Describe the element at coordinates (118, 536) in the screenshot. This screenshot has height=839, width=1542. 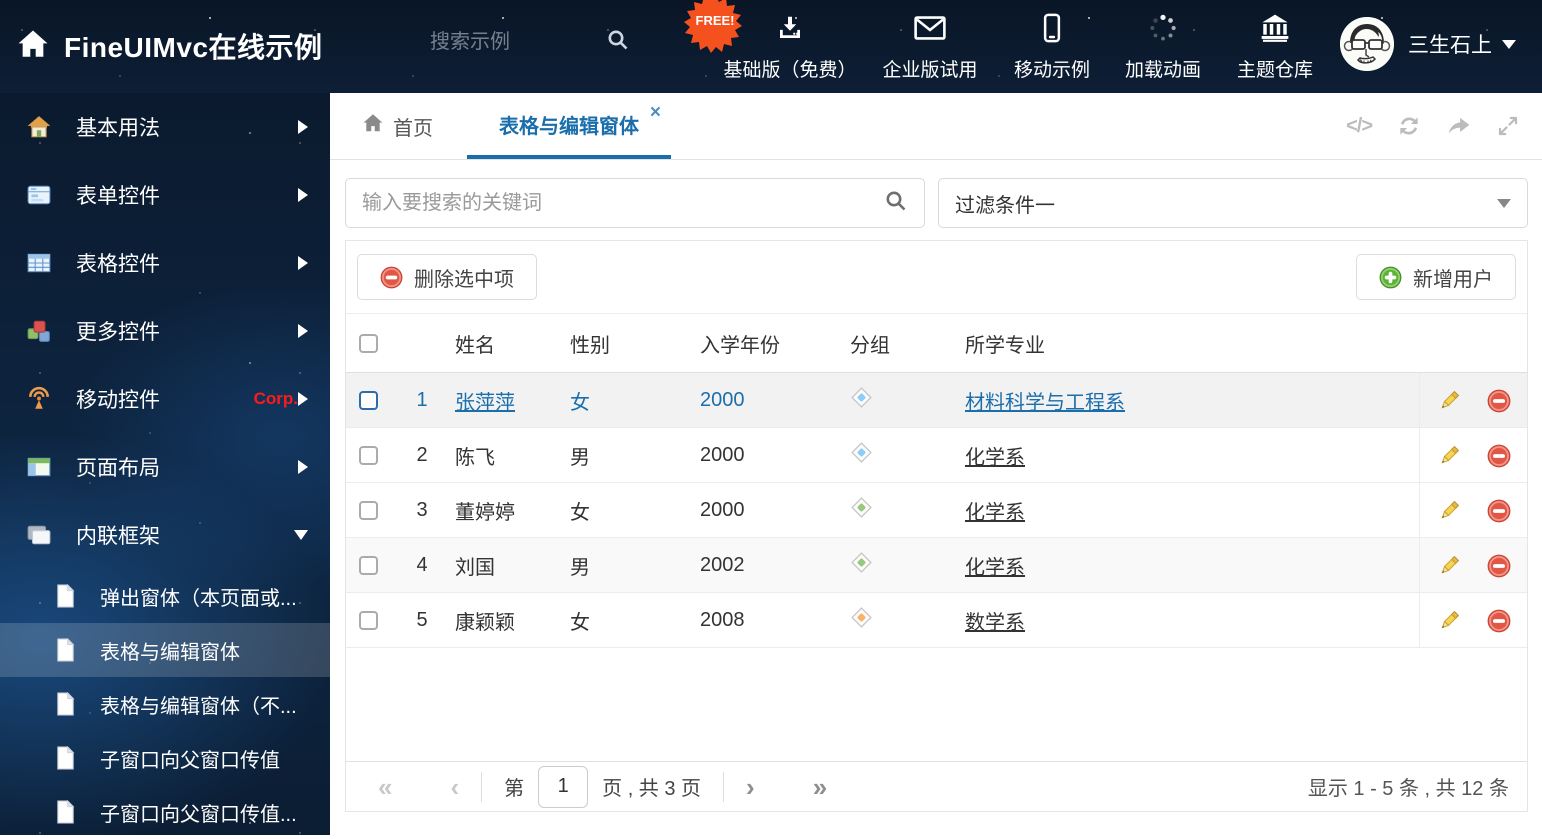
I see `sidebar-item-label: 内联框架` at that location.